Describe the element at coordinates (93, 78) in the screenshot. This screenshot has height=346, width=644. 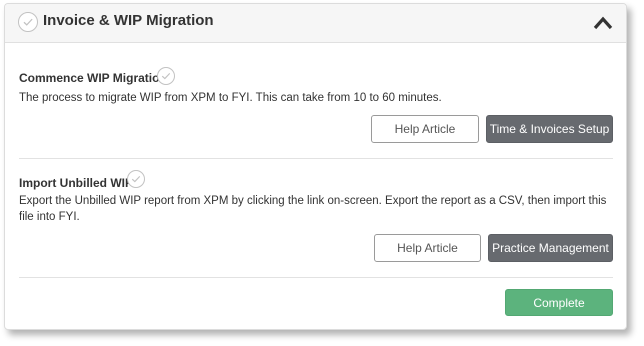
I see `section-title-commence: Commence WIP Migration` at that location.